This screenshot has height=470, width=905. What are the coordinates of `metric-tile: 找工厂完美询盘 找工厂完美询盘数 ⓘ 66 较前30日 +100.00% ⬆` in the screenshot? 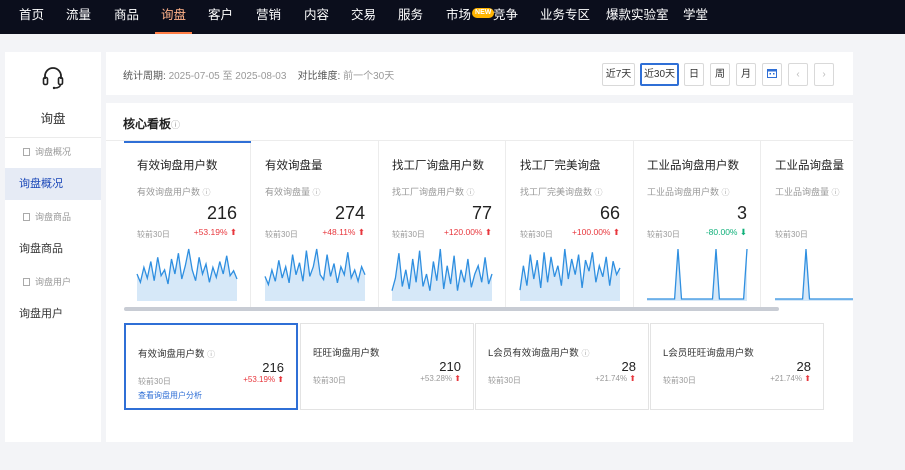 It's located at (570, 224).